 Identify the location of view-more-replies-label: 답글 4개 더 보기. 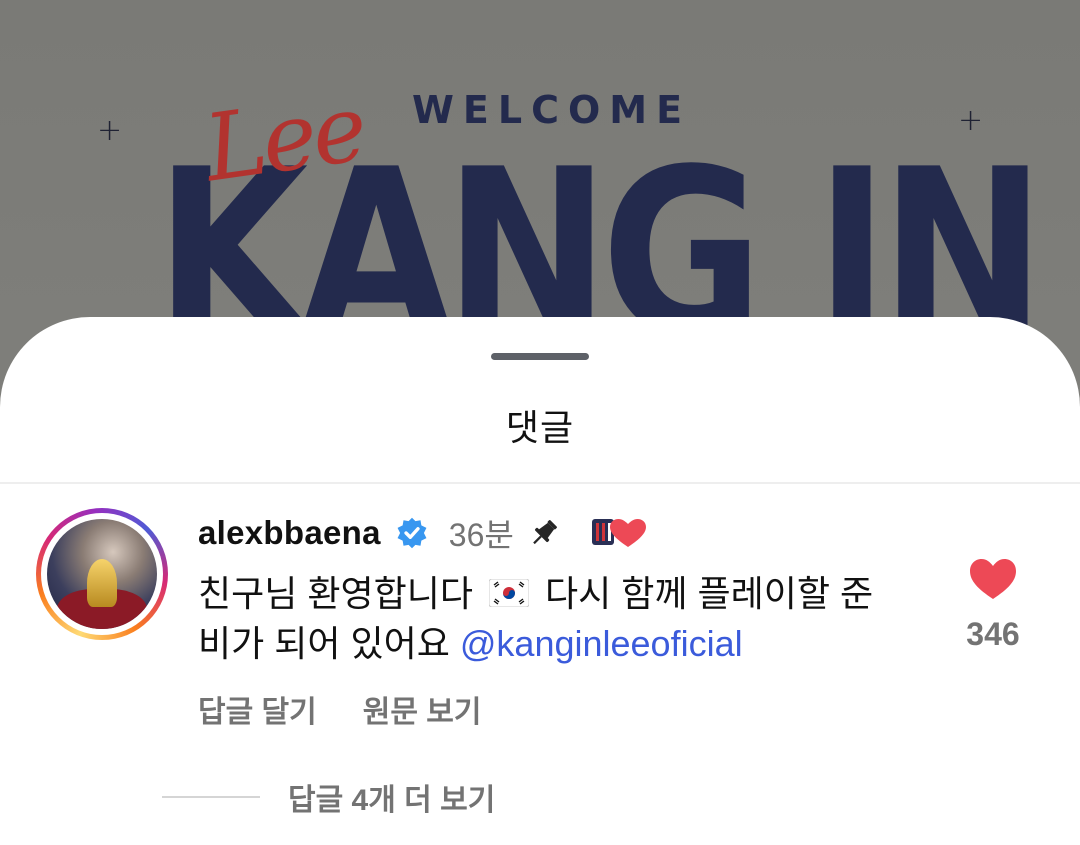
(391, 797).